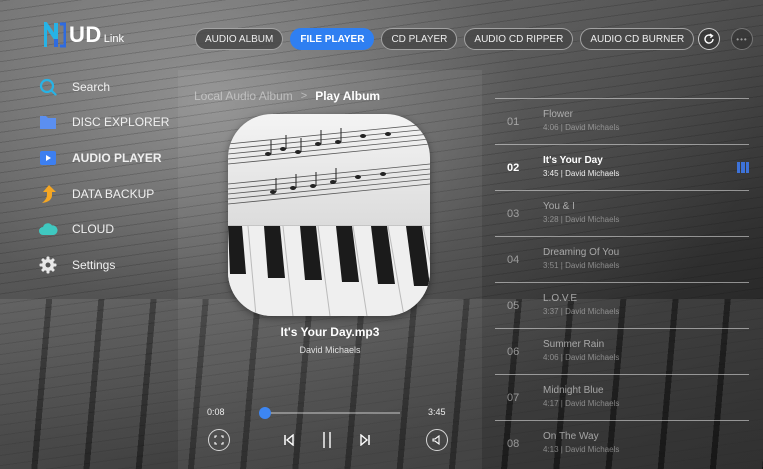  I want to click on search-icon, so click(48, 87).